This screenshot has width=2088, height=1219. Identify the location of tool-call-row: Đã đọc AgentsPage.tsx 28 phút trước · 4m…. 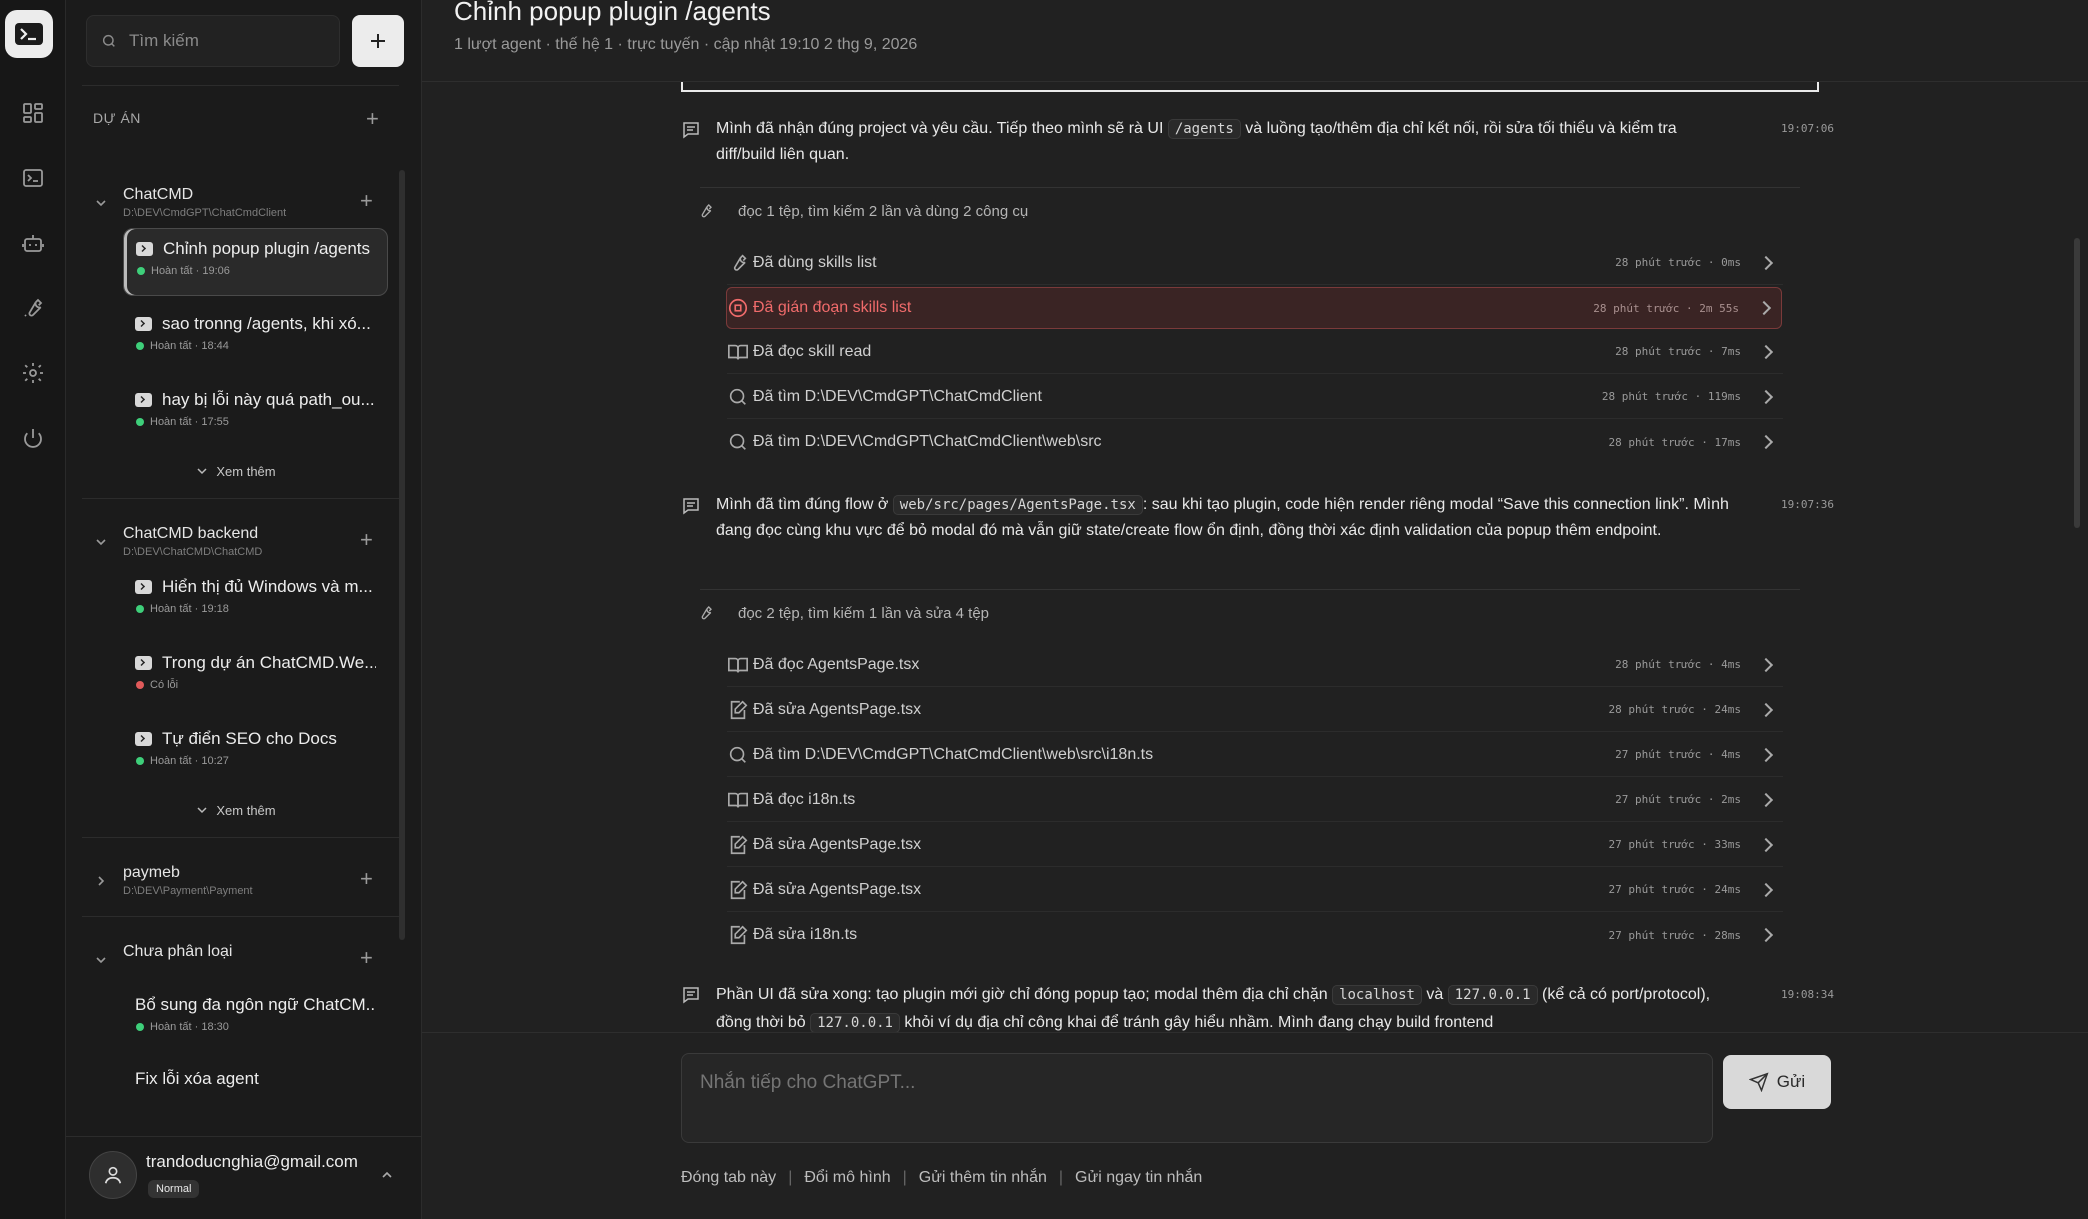
(1255, 665).